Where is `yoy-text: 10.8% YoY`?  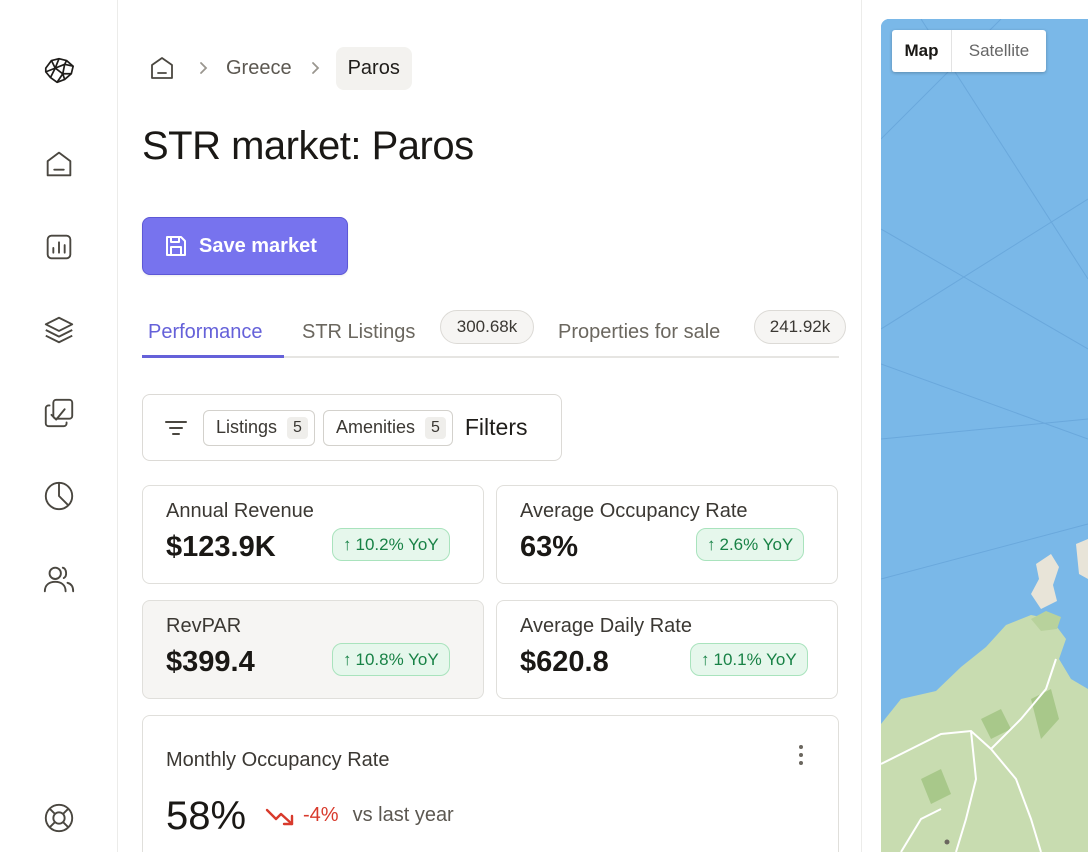
yoy-text: 10.8% YoY is located at coordinates (397, 659).